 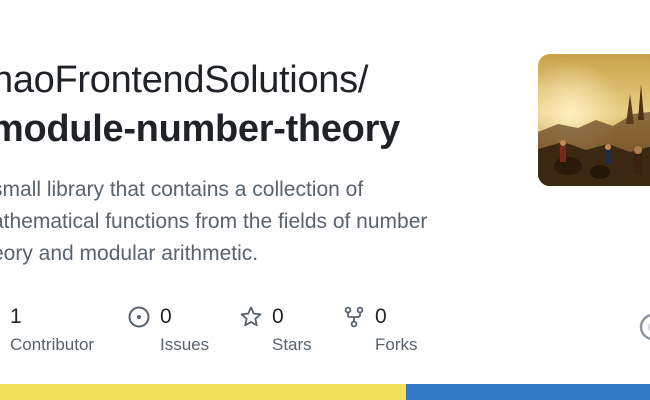 I want to click on owner-avatar-painting, so click(x=594, y=120).